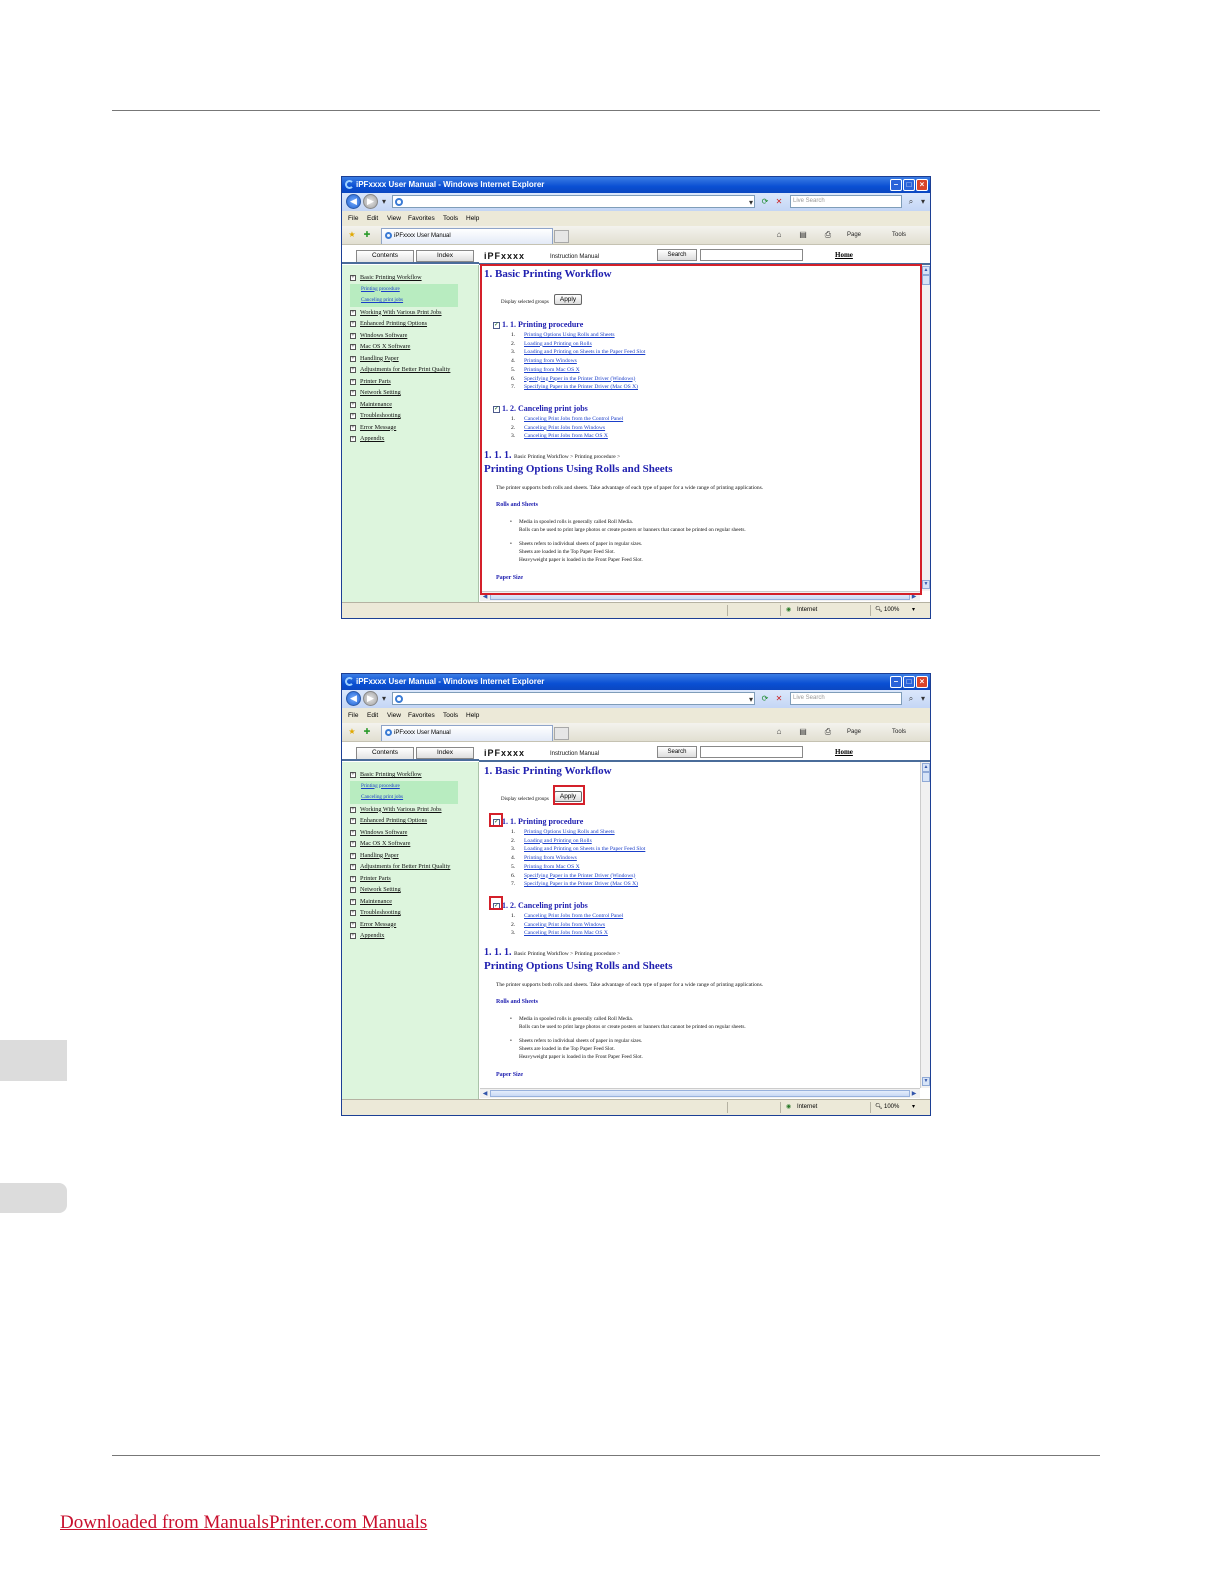  I want to click on vertical-scrollbar: ▲ ▼, so click(925, 925).